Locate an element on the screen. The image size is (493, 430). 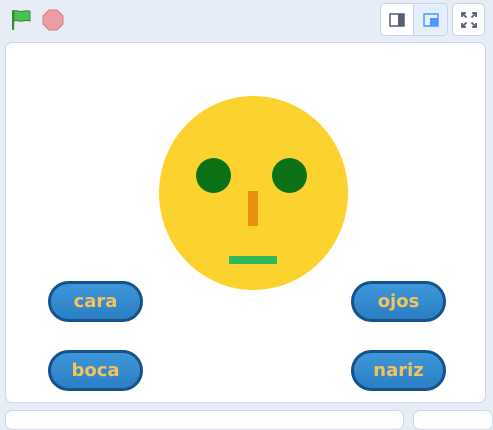
left-eye is located at coordinates (213, 175).